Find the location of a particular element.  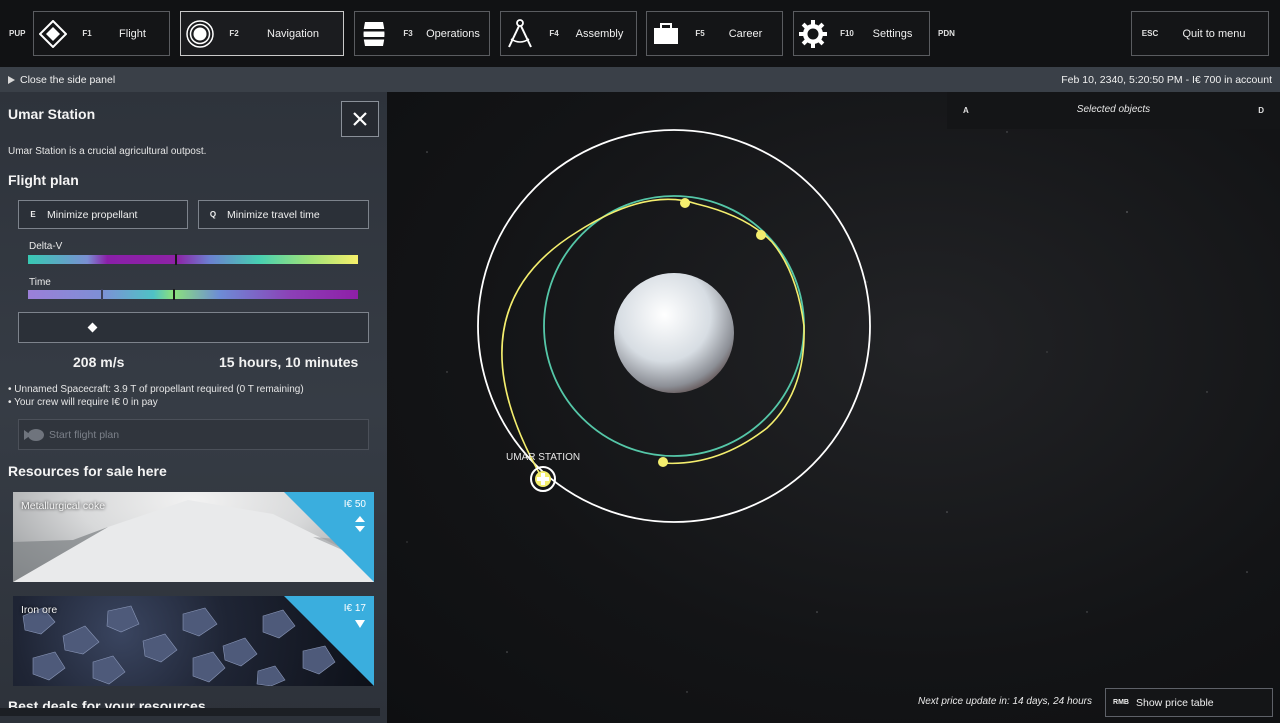

close-panel-button is located at coordinates (360, 119).